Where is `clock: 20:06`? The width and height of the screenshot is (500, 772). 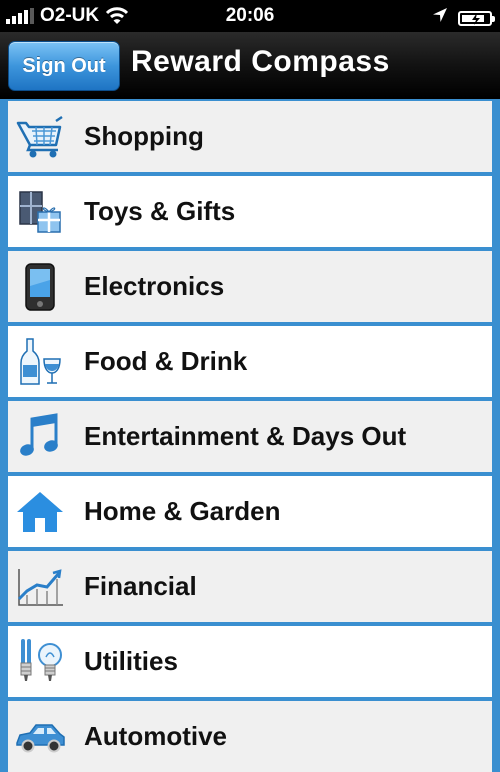 clock: 20:06 is located at coordinates (250, 15).